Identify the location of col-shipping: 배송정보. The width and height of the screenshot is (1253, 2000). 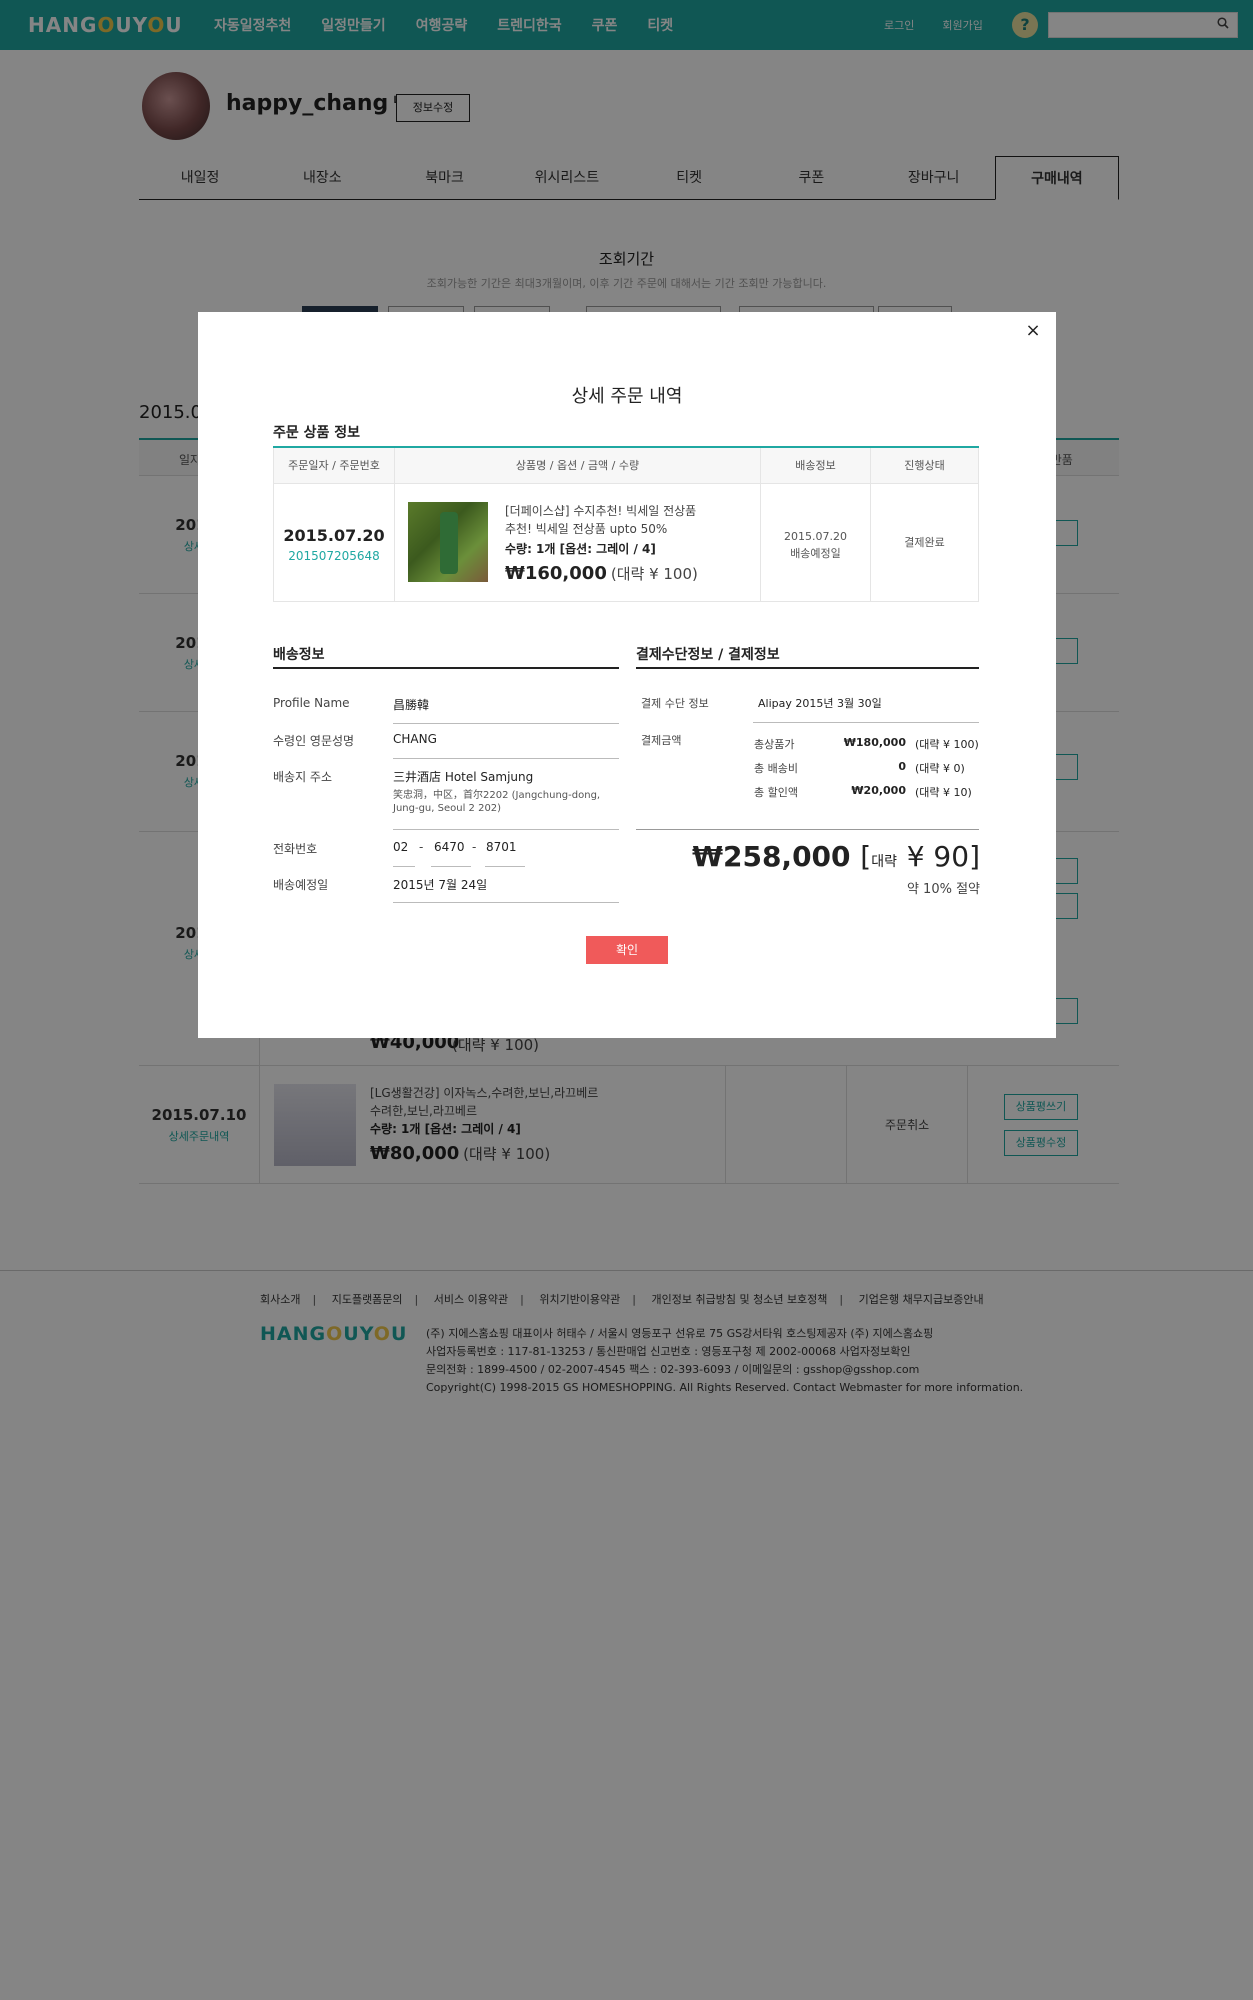
(816, 465).